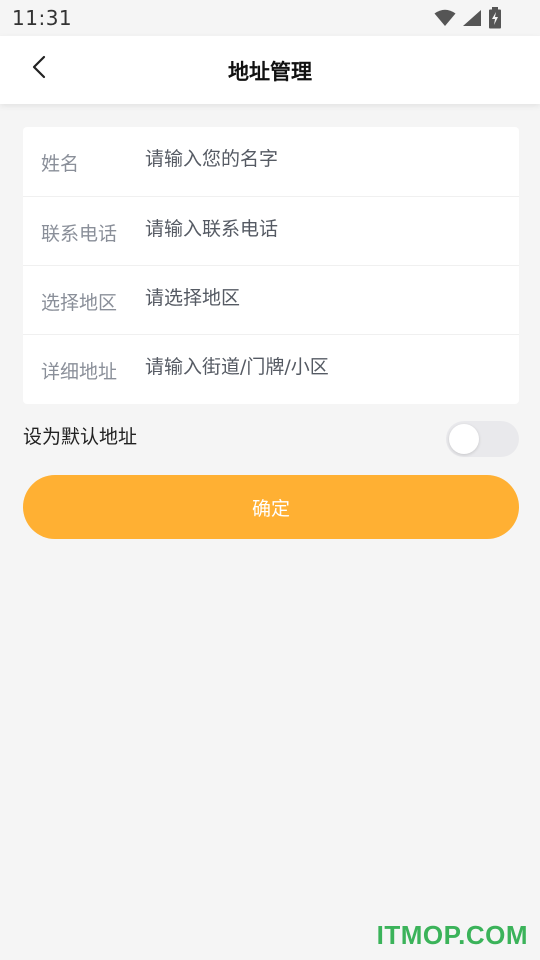 The height and width of the screenshot is (960, 540). What do you see at coordinates (325, 159) in the screenshot?
I see `name-input` at bounding box center [325, 159].